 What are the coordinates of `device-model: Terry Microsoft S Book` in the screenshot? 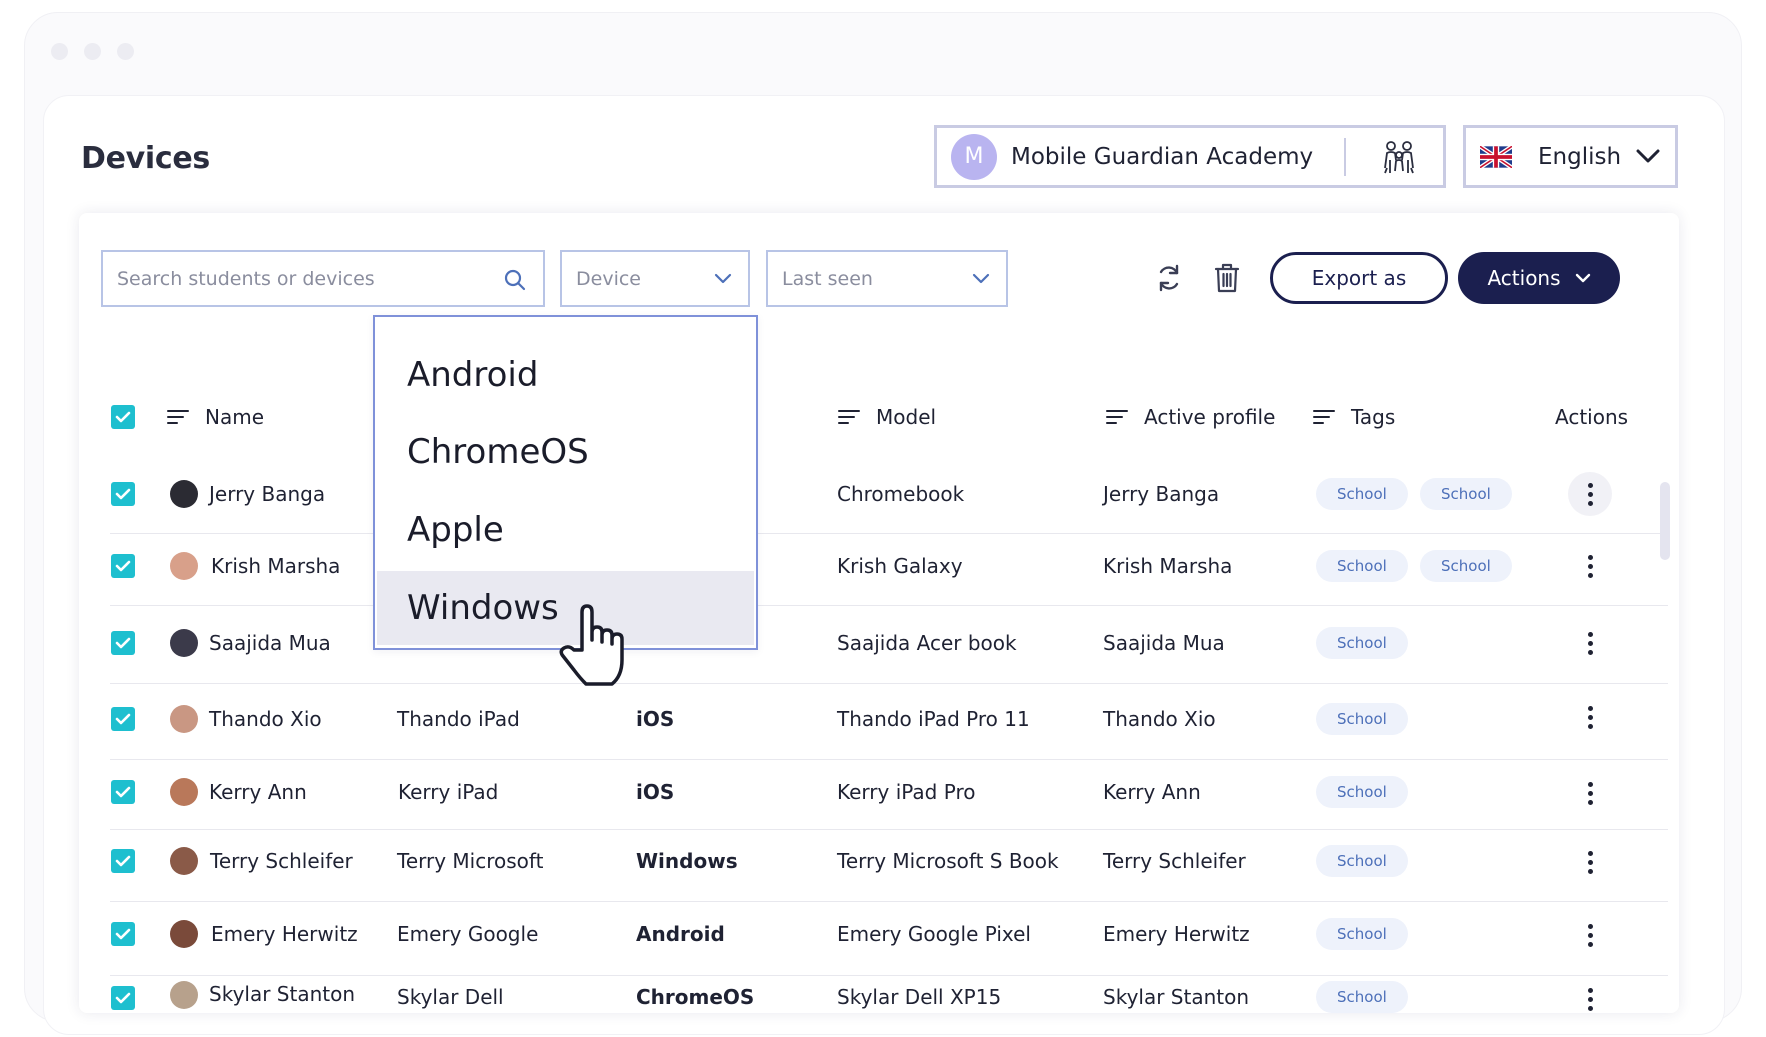 It's located at (948, 861).